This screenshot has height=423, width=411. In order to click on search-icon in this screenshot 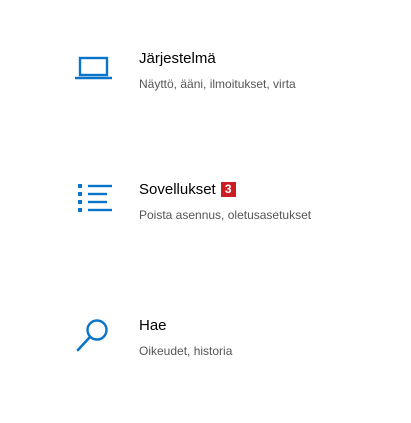, I will do `click(93, 337)`.